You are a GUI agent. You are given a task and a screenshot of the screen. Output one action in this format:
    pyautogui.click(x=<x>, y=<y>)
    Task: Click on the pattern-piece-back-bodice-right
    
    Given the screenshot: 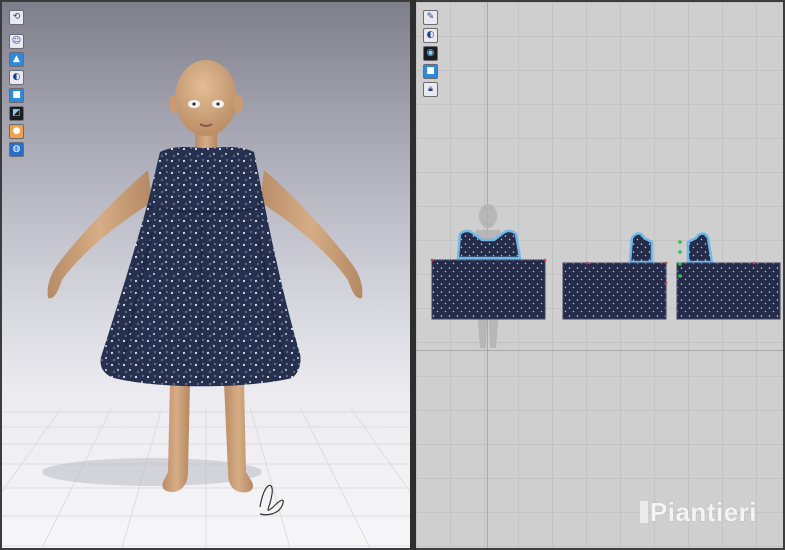 What is the action you would take?
    pyautogui.click(x=700, y=248)
    